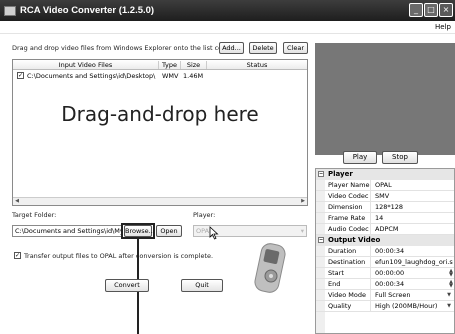  What do you see at coordinates (348, 262) in the screenshot?
I see `property-key: Destination` at bounding box center [348, 262].